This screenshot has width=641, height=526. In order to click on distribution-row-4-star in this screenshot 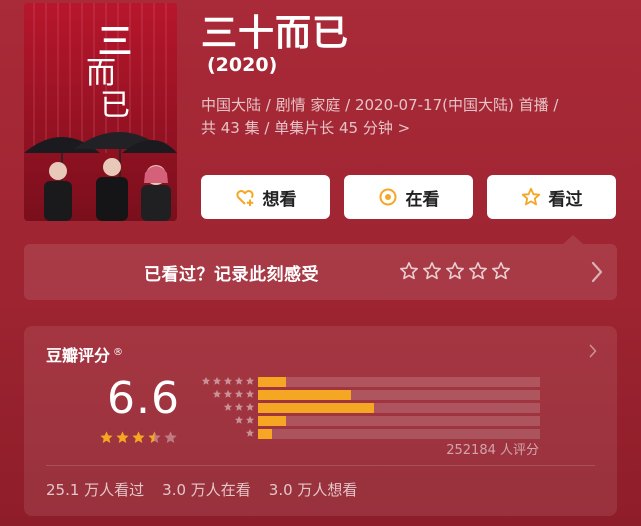, I will do `click(371, 395)`.